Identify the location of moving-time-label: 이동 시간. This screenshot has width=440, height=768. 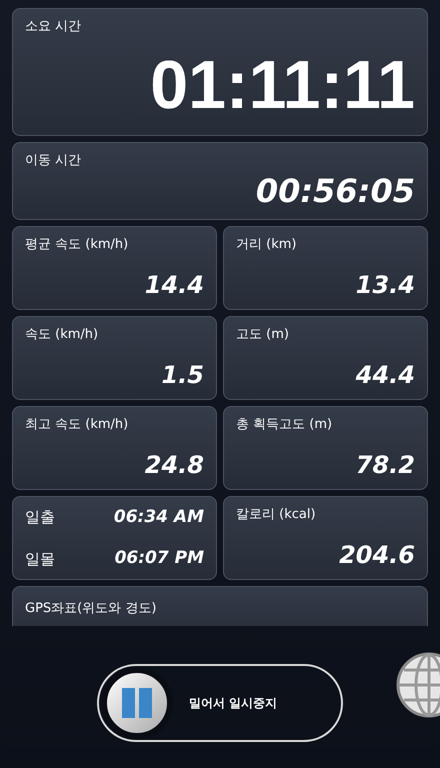
(53, 161).